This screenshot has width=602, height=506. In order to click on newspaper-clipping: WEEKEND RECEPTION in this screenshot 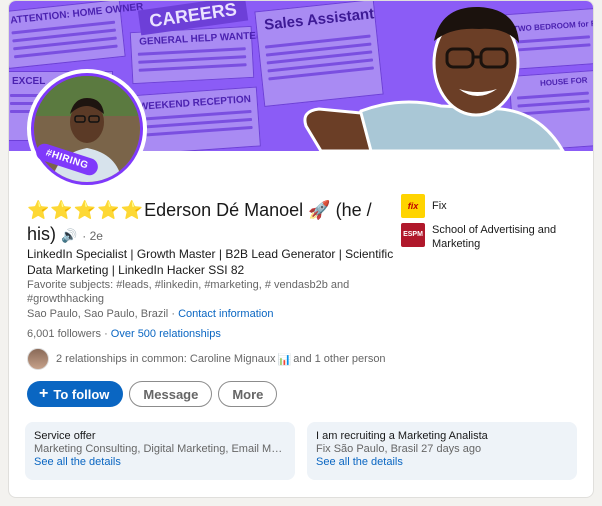, I will do `click(194, 118)`.